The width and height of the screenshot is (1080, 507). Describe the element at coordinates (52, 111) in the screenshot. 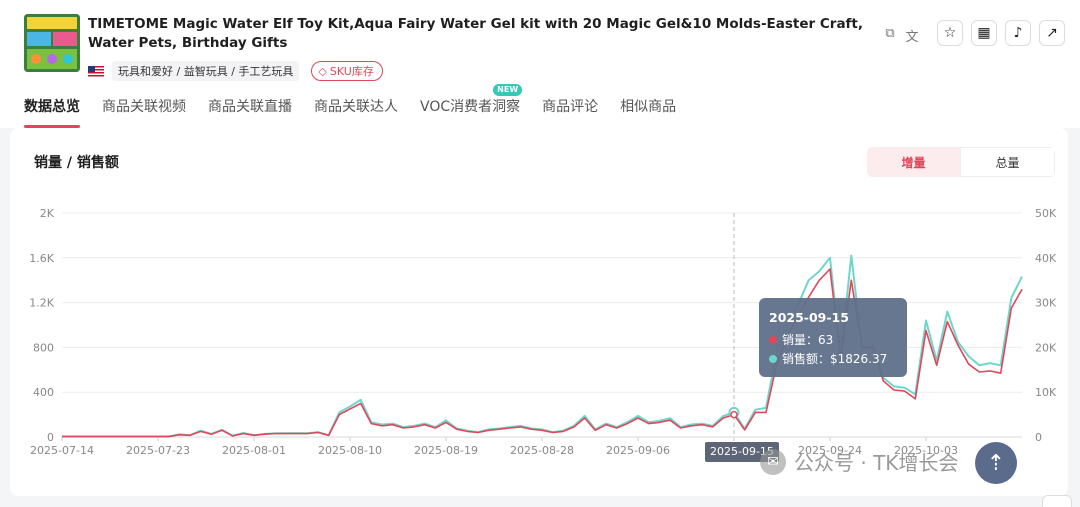

I see `tab-data-overview: 数据总览` at that location.